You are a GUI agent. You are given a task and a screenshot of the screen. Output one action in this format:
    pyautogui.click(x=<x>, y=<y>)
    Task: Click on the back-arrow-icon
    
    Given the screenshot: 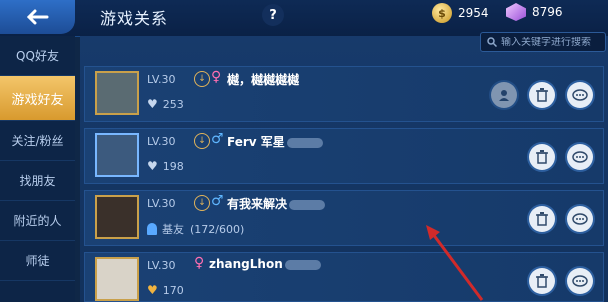 What is the action you would take?
    pyautogui.click(x=37, y=17)
    